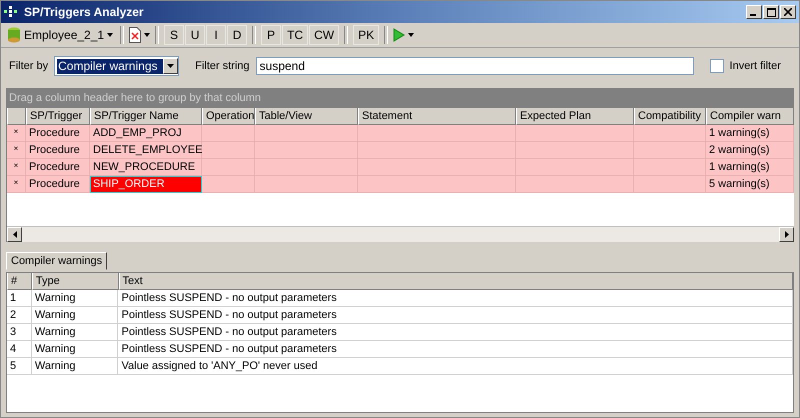 The image size is (800, 418). I want to click on close-icon, so click(788, 12).